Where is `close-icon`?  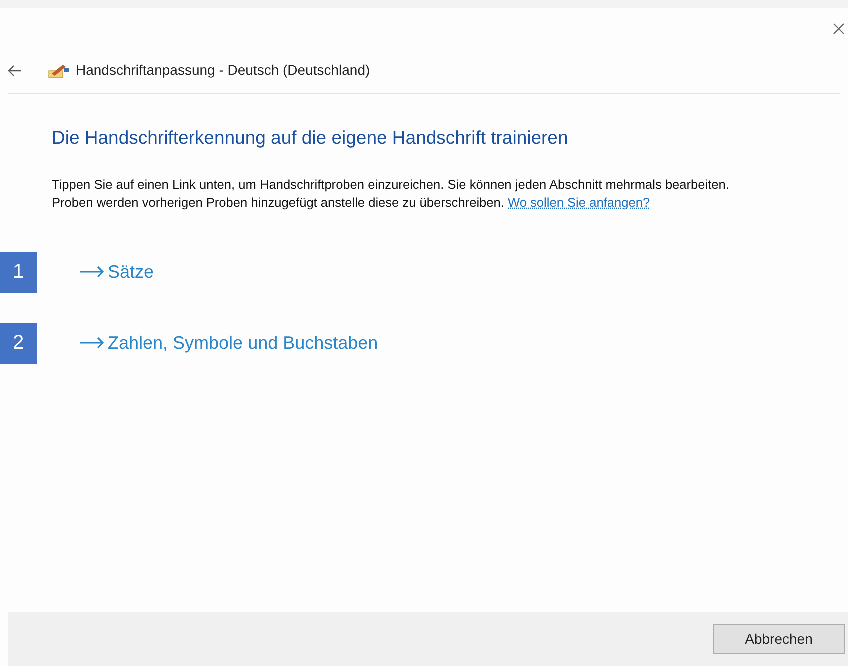
close-icon is located at coordinates (839, 29).